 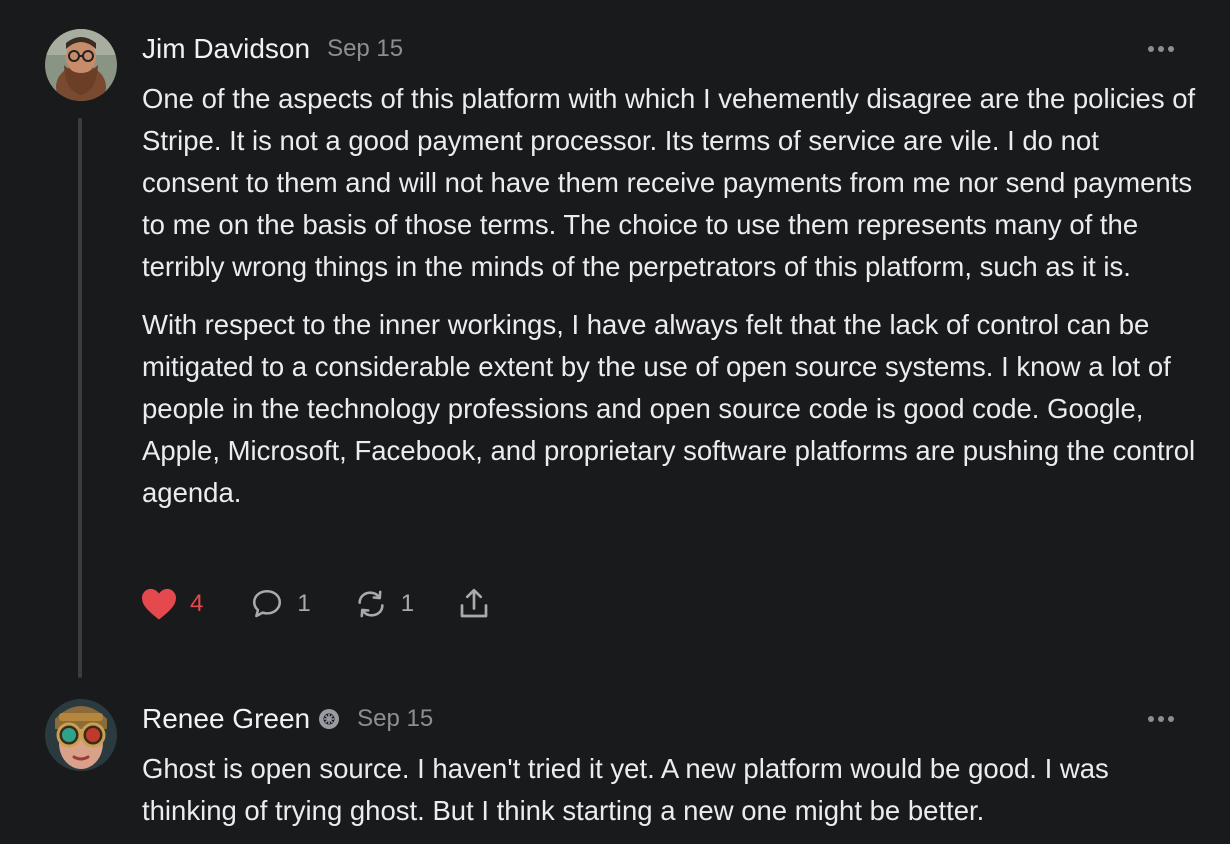 I want to click on repeat-icon, so click(x=371, y=604).